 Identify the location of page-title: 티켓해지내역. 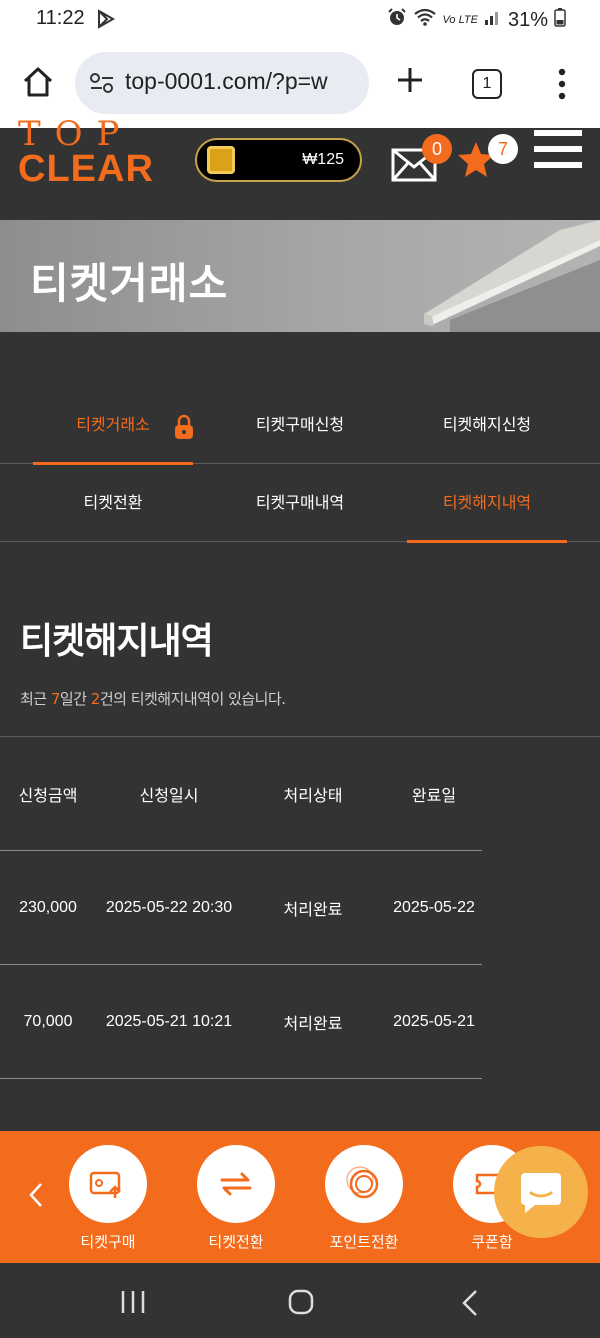
(117, 641).